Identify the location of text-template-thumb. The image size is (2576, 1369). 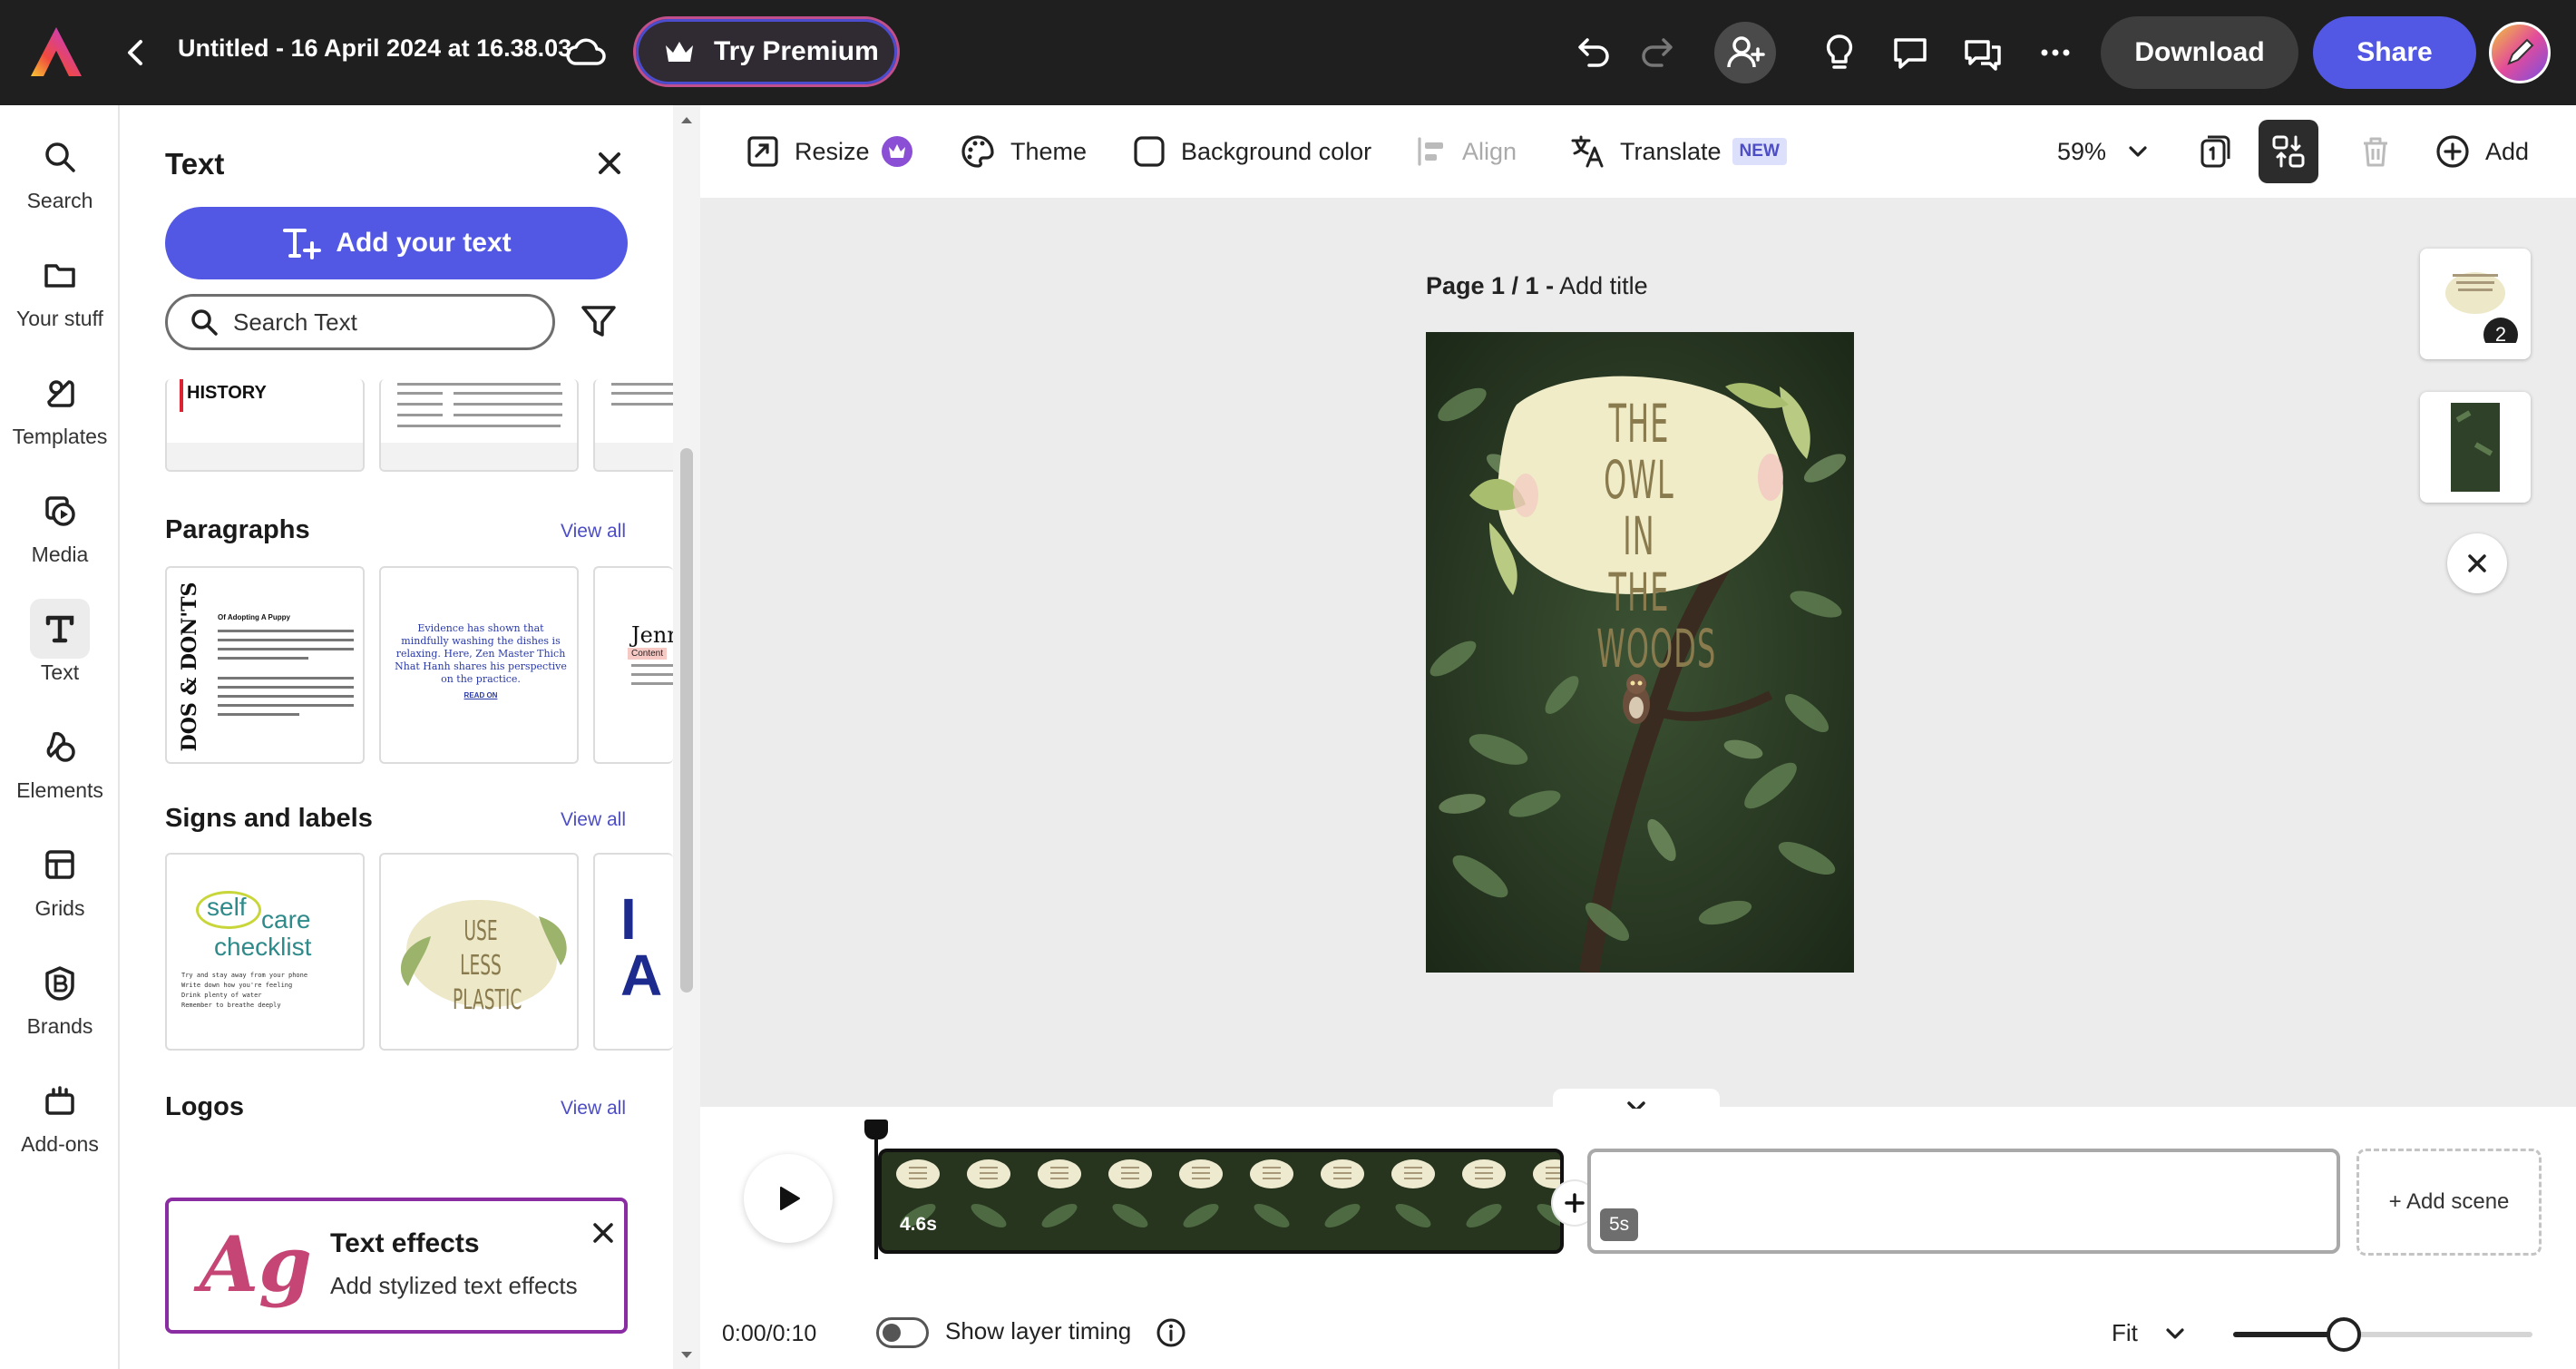
(479, 425).